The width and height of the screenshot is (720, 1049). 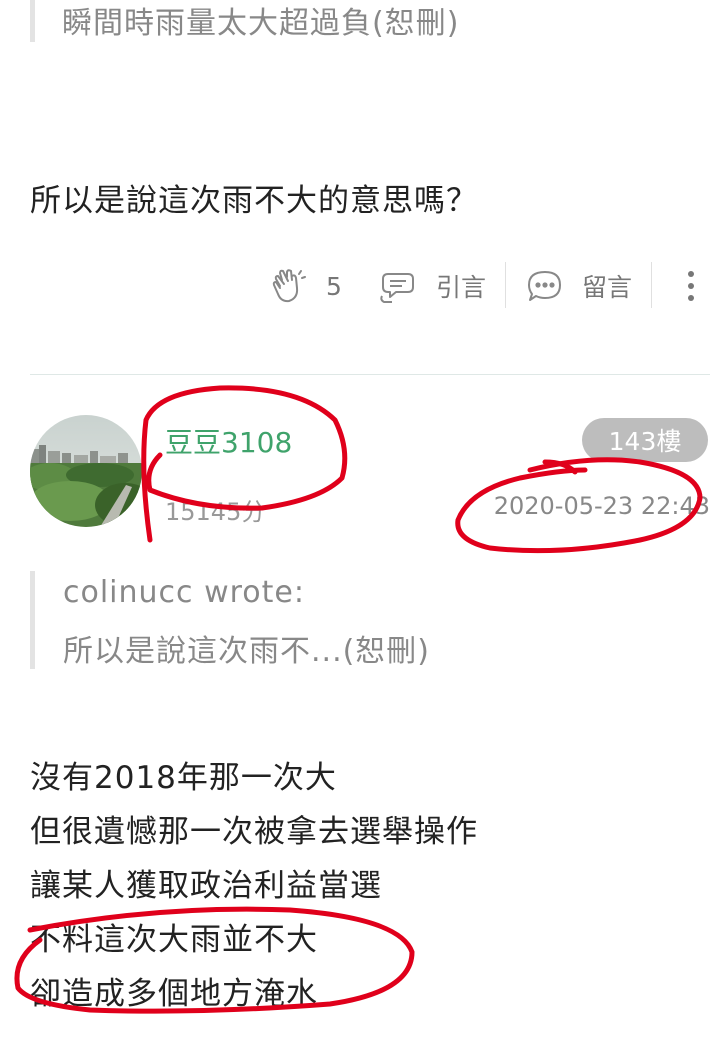 I want to click on more-vertical-icon, so click(x=691, y=286).